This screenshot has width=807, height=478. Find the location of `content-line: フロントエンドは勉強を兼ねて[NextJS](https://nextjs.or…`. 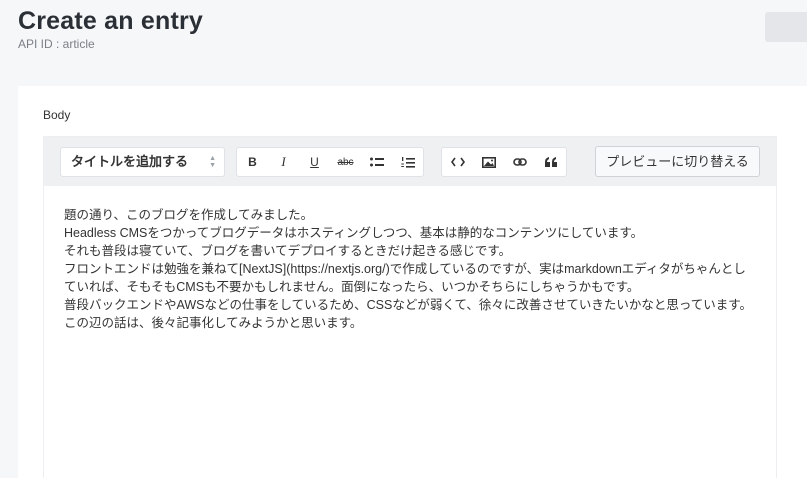

content-line: フロントエンドは勉強を兼ねて[NextJS](https://nextjs.or… is located at coordinates (405, 278).